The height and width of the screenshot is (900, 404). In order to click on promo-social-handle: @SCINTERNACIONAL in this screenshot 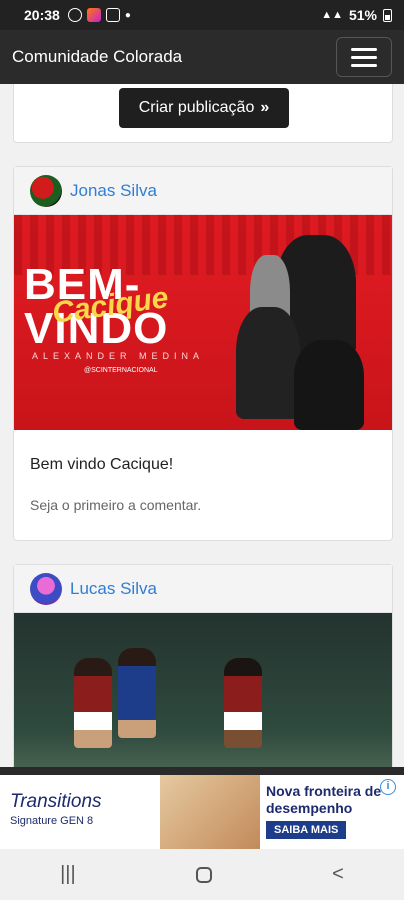, I will do `click(121, 370)`.